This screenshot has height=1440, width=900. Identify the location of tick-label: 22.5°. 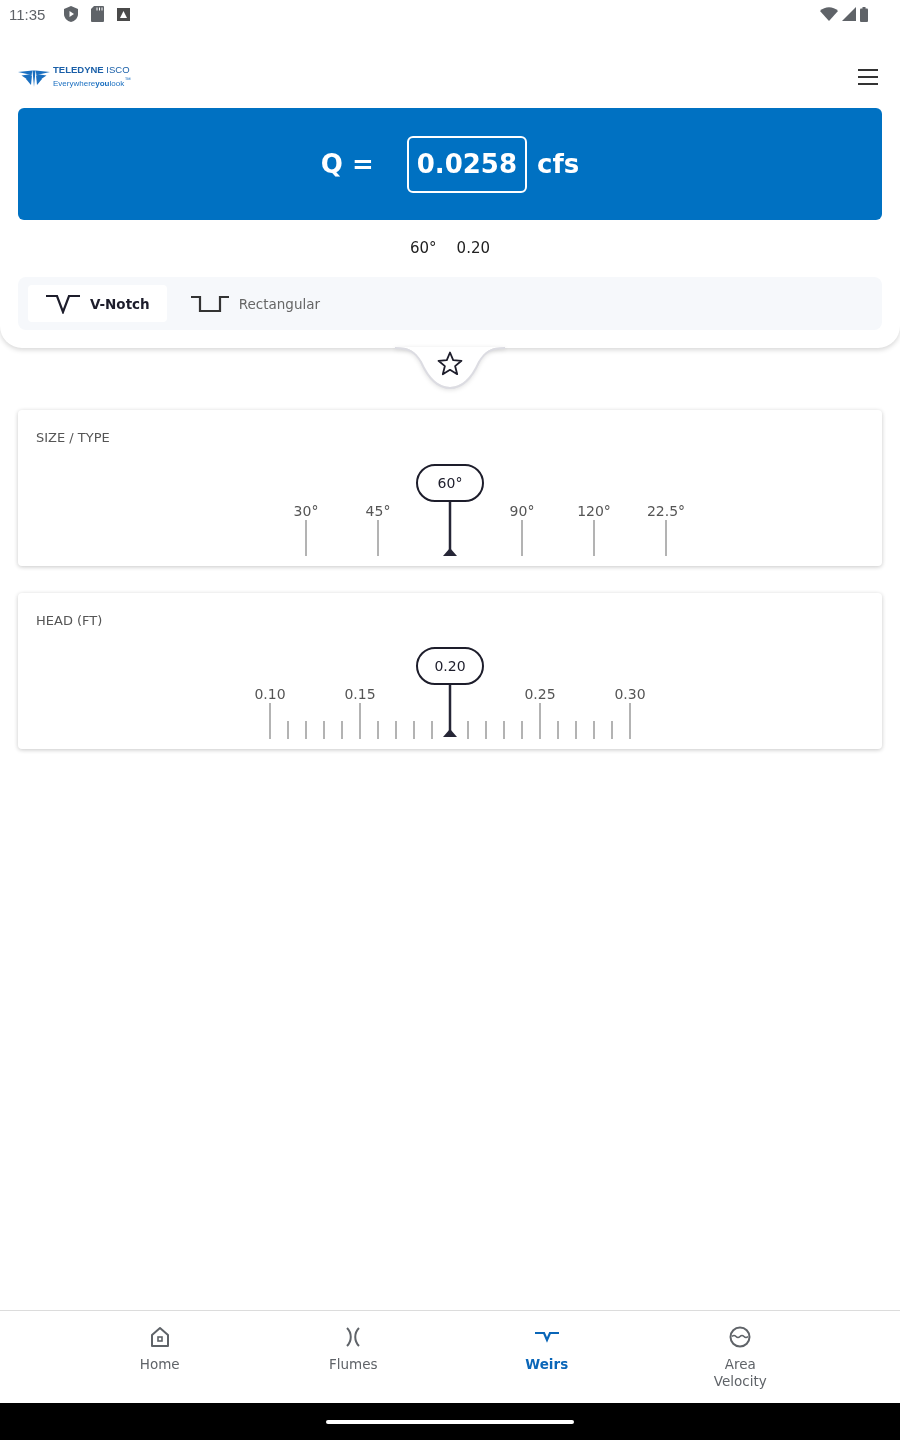
(666, 511).